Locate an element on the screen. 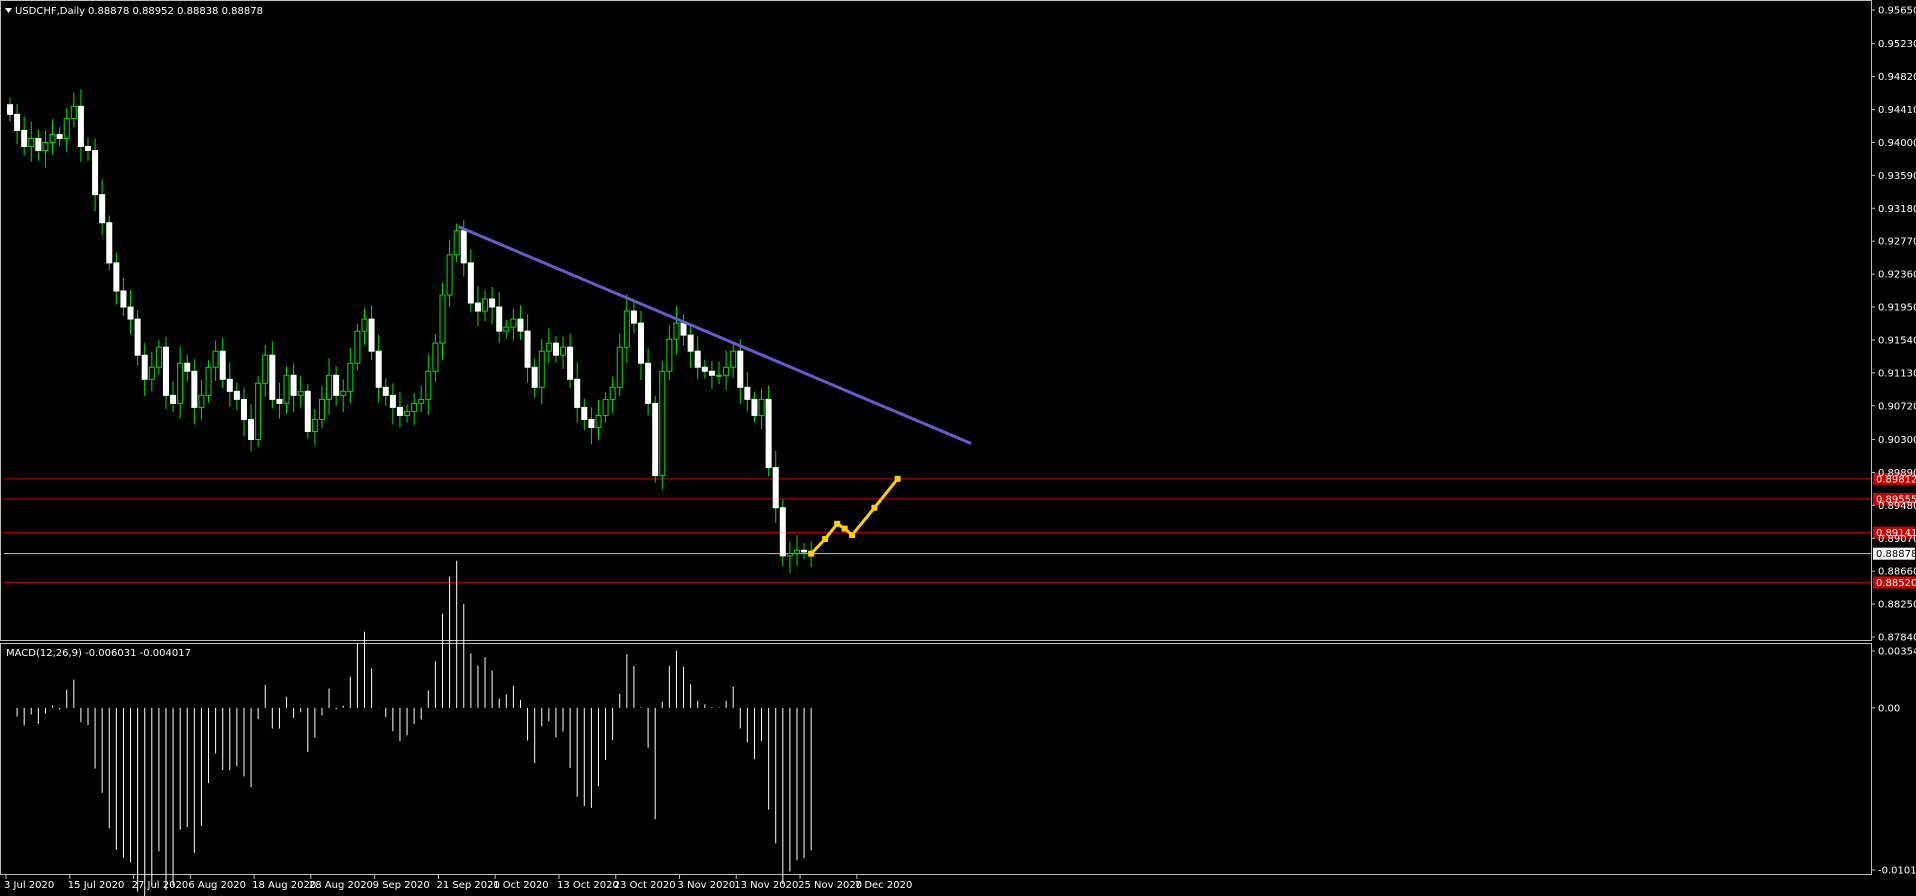 The image size is (1916, 896). price-tick-label: 0.94410 is located at coordinates (1897, 110).